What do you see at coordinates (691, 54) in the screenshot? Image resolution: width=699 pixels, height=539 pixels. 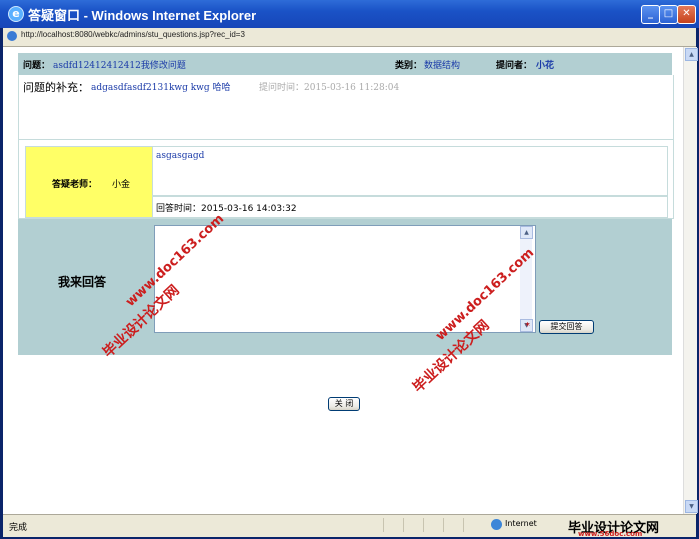 I see `page-scroll-up-icon: ▲` at bounding box center [691, 54].